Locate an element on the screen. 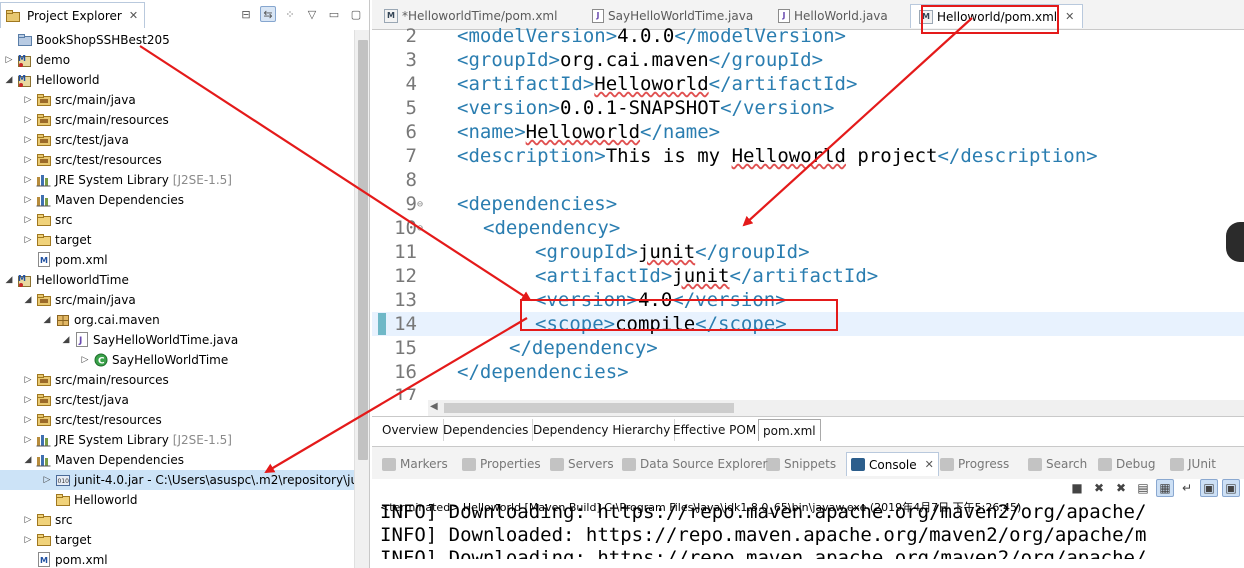 The width and height of the screenshot is (1244, 568). project-explorer-tab: Project Explorer ✕ is located at coordinates (73, 15).